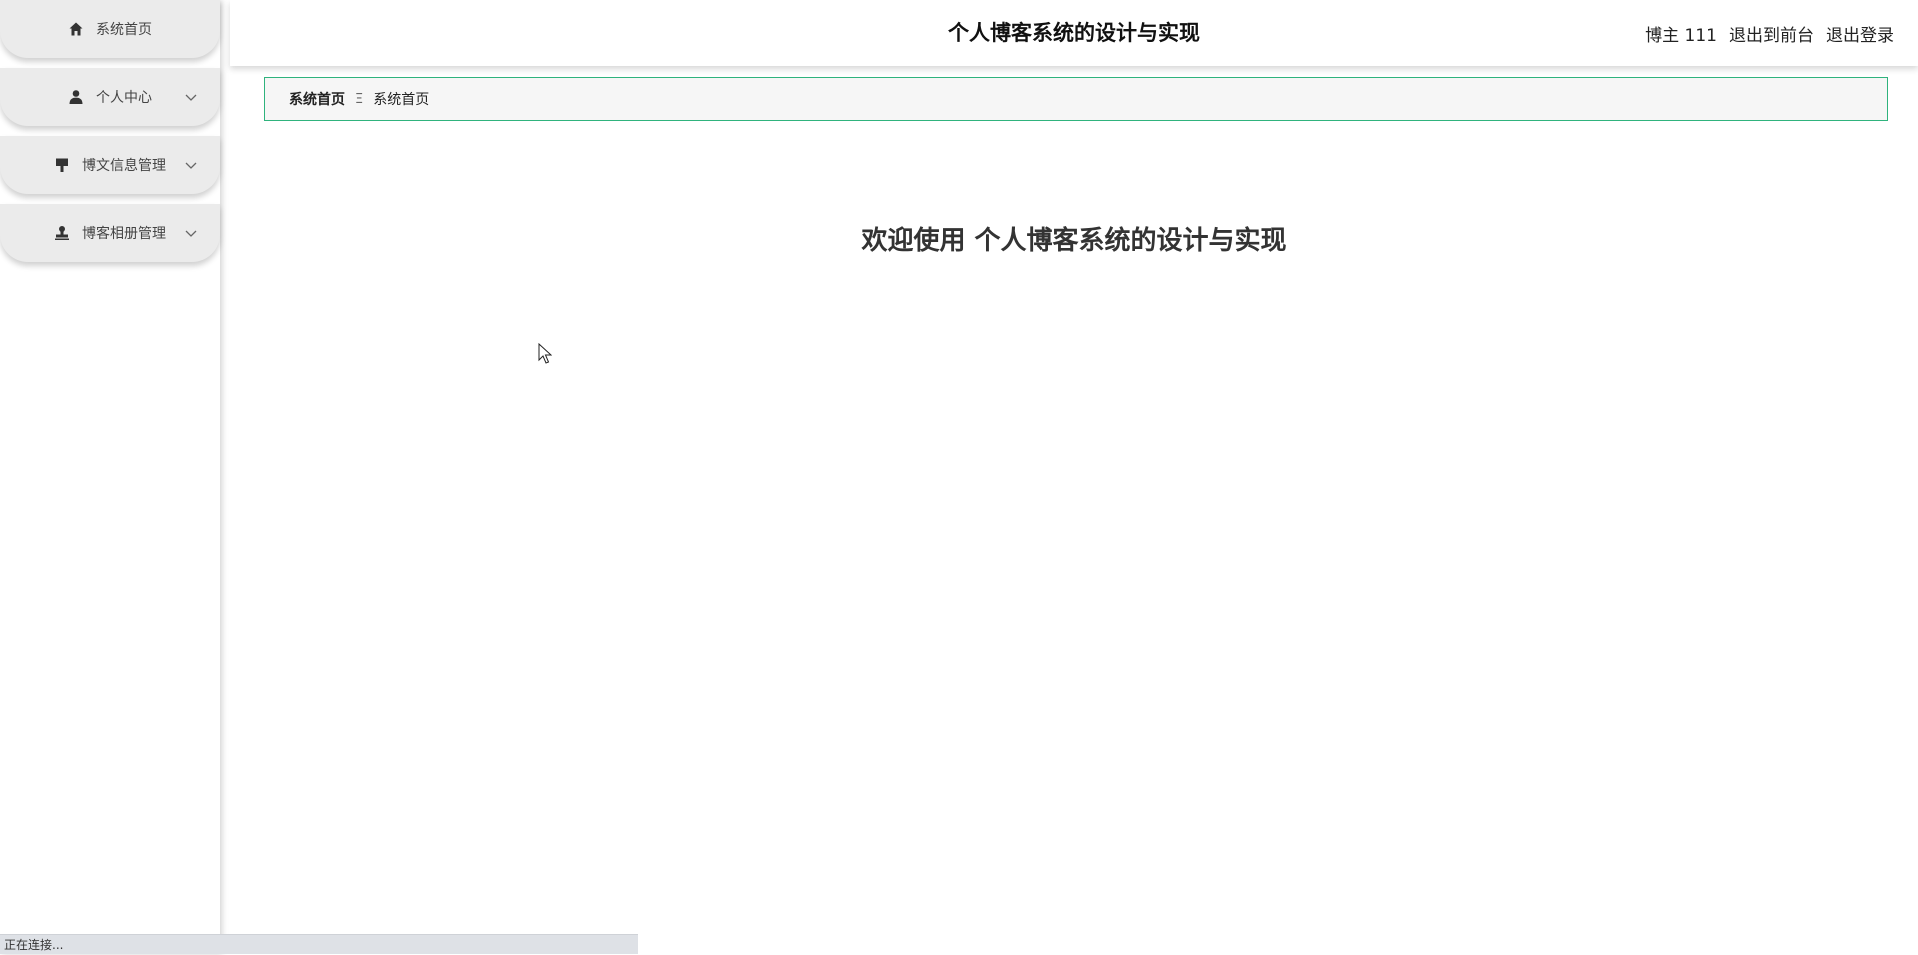 The width and height of the screenshot is (1918, 955). What do you see at coordinates (1076, 99) in the screenshot?
I see `breadcrumb: 系统首页 Ξ 系统首页` at bounding box center [1076, 99].